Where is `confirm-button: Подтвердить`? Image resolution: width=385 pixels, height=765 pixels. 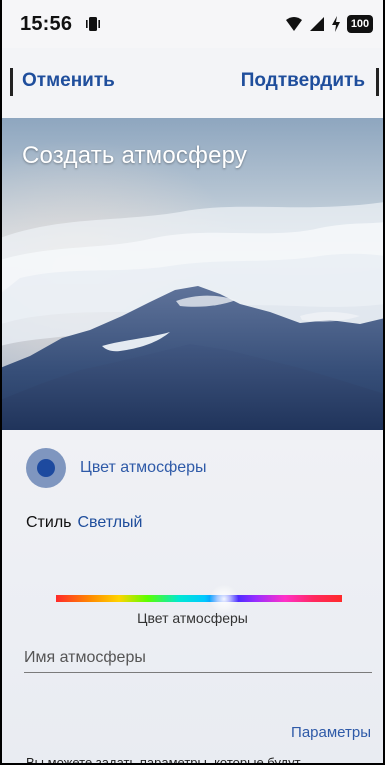 confirm-button: Подтвердить is located at coordinates (303, 81).